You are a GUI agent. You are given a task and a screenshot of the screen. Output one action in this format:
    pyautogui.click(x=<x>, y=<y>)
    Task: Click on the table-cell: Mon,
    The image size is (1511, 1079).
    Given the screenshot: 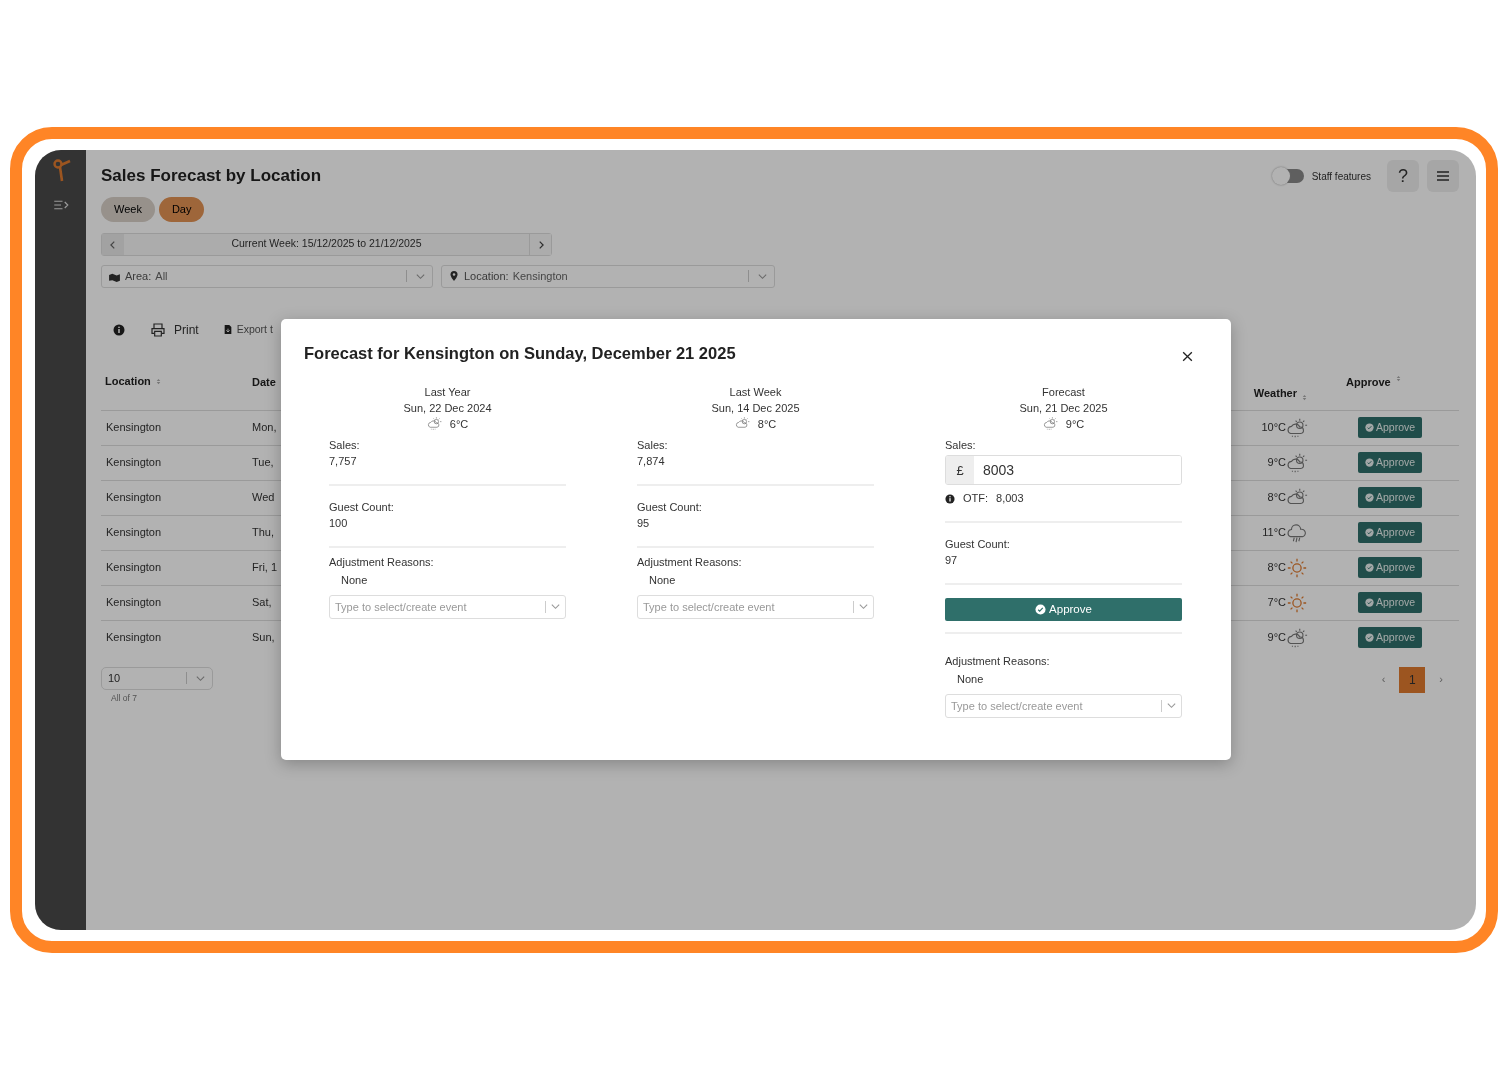 What is the action you would take?
    pyautogui.click(x=264, y=427)
    